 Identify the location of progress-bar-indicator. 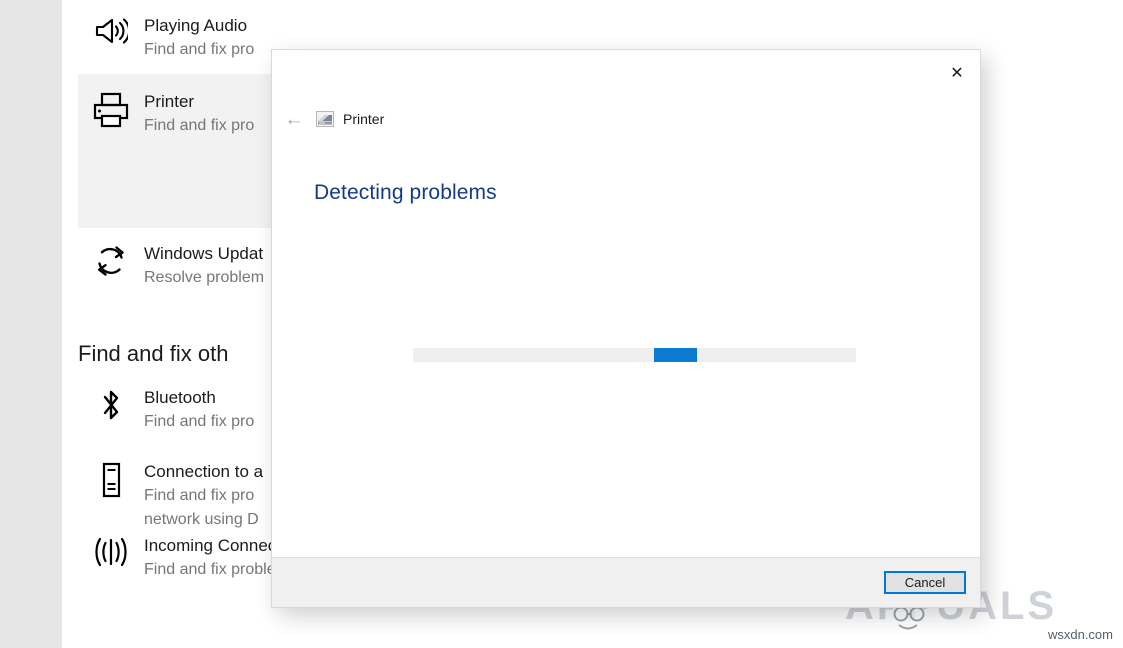
(675, 355).